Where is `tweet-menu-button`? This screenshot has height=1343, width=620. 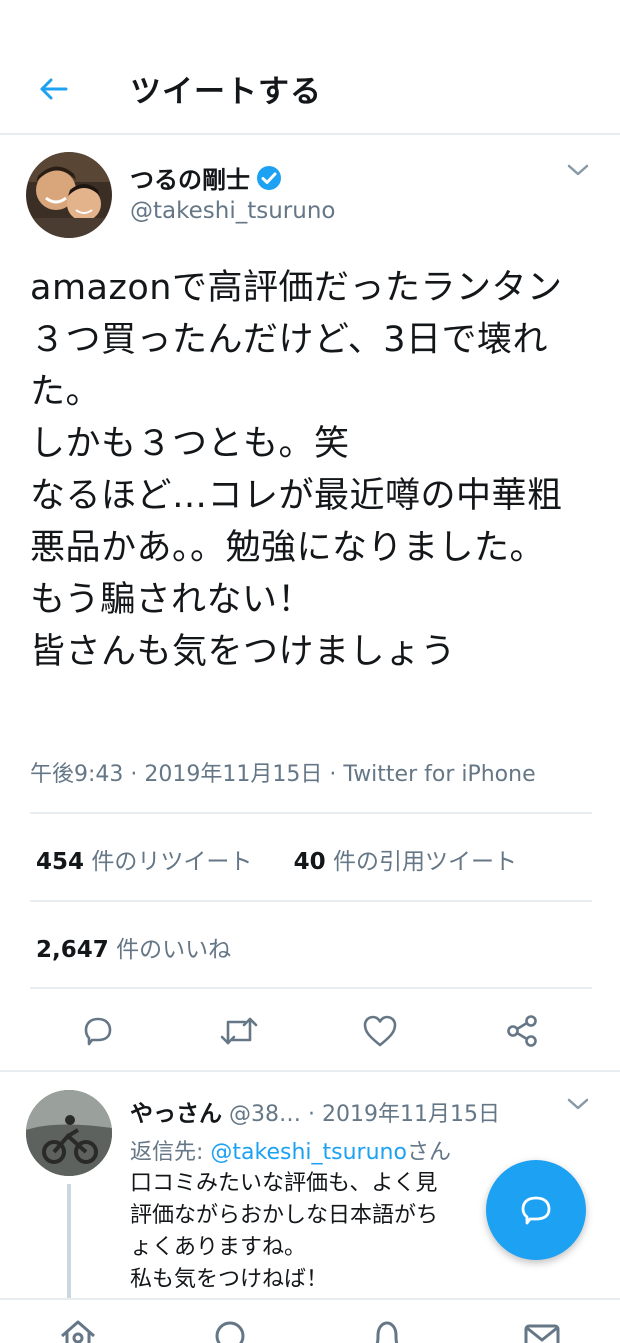
tweet-menu-button is located at coordinates (578, 172).